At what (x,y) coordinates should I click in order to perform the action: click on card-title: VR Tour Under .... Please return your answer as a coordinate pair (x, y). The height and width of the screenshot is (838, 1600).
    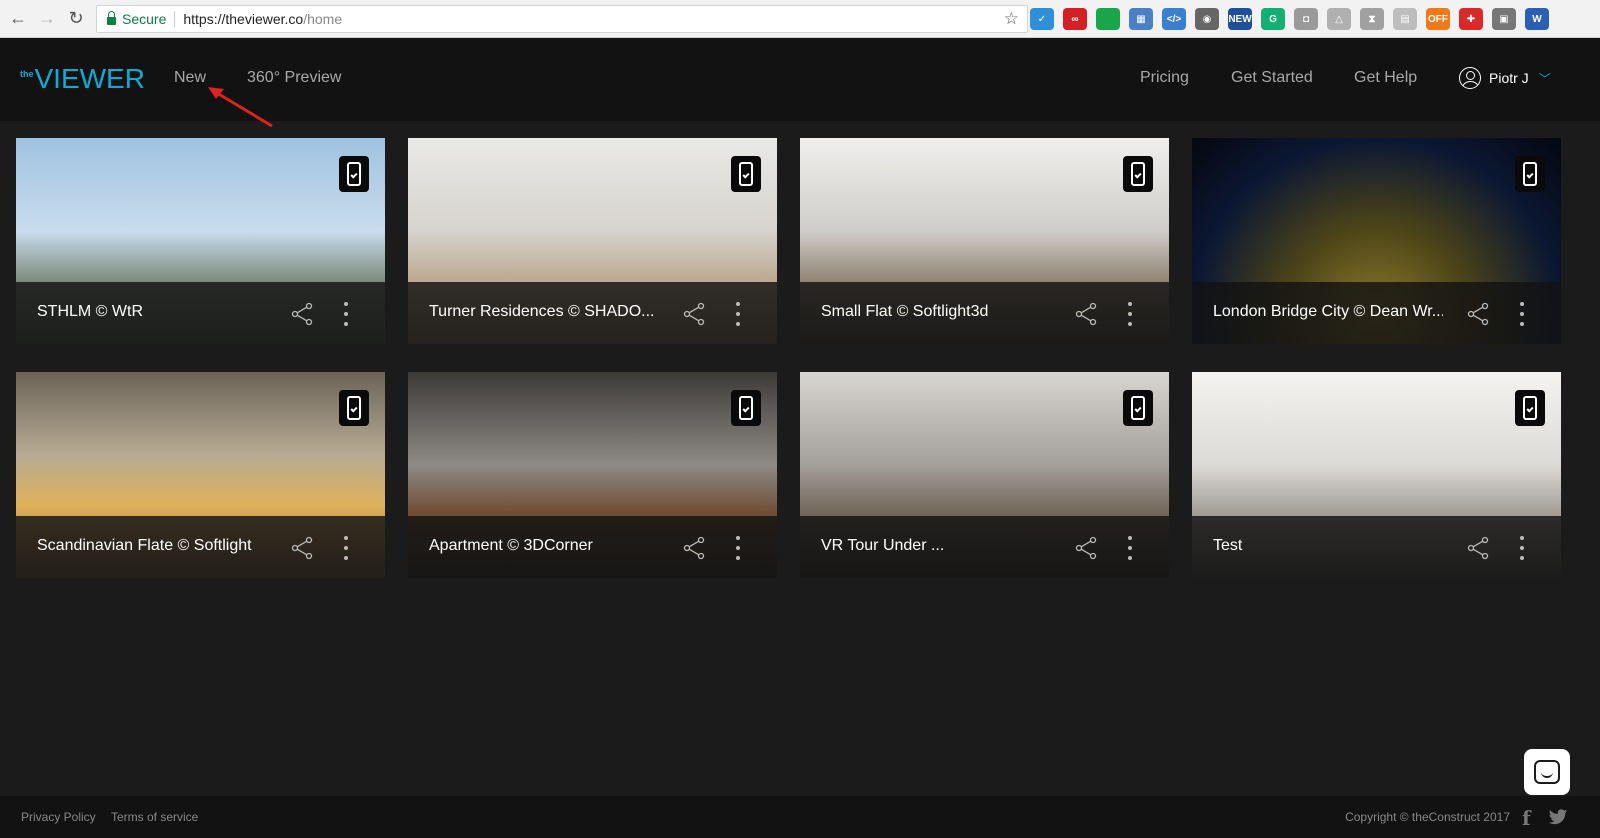
    Looking at the image, I should click on (883, 545).